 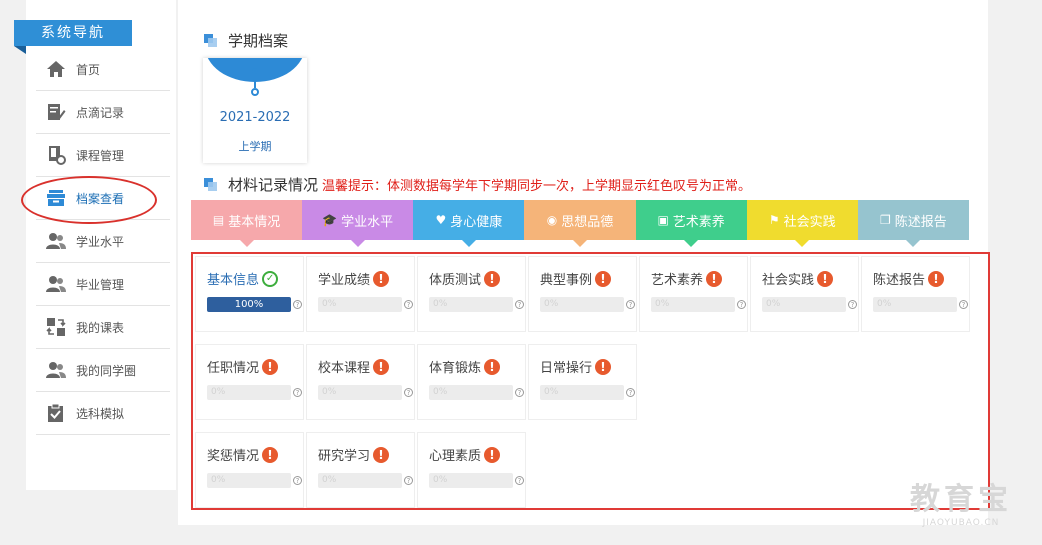 I want to click on material-cell: 体育锻炼! 0%?, so click(x=471, y=382).